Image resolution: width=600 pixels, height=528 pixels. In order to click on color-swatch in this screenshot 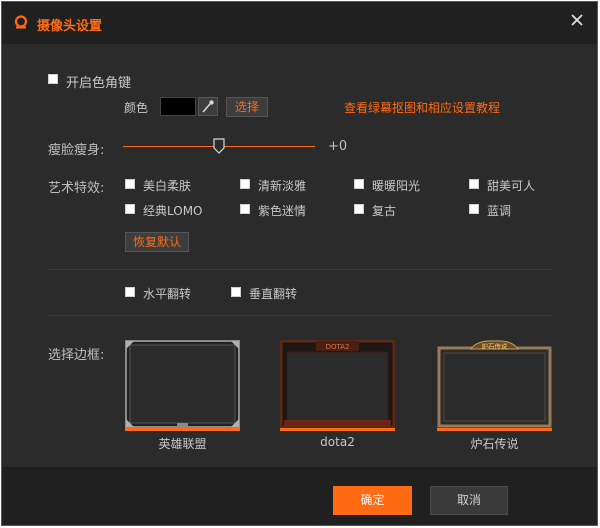, I will do `click(178, 106)`.